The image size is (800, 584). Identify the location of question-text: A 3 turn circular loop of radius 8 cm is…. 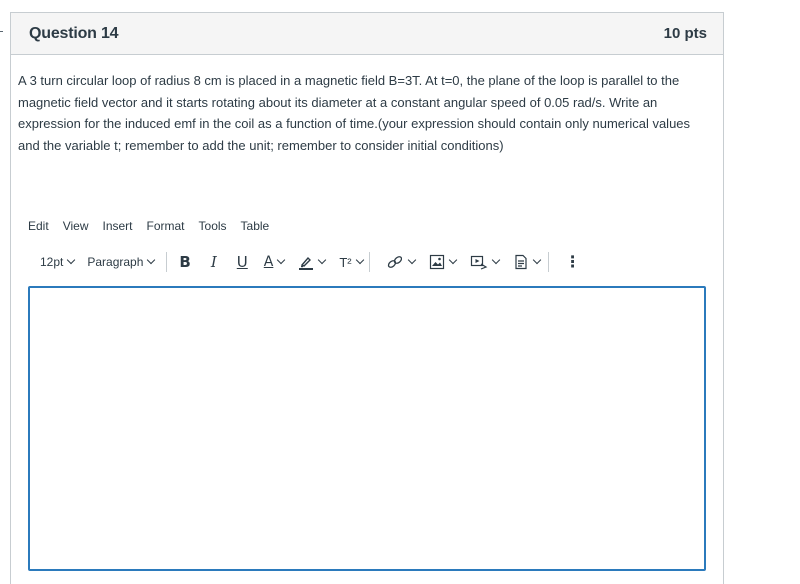
(354, 113).